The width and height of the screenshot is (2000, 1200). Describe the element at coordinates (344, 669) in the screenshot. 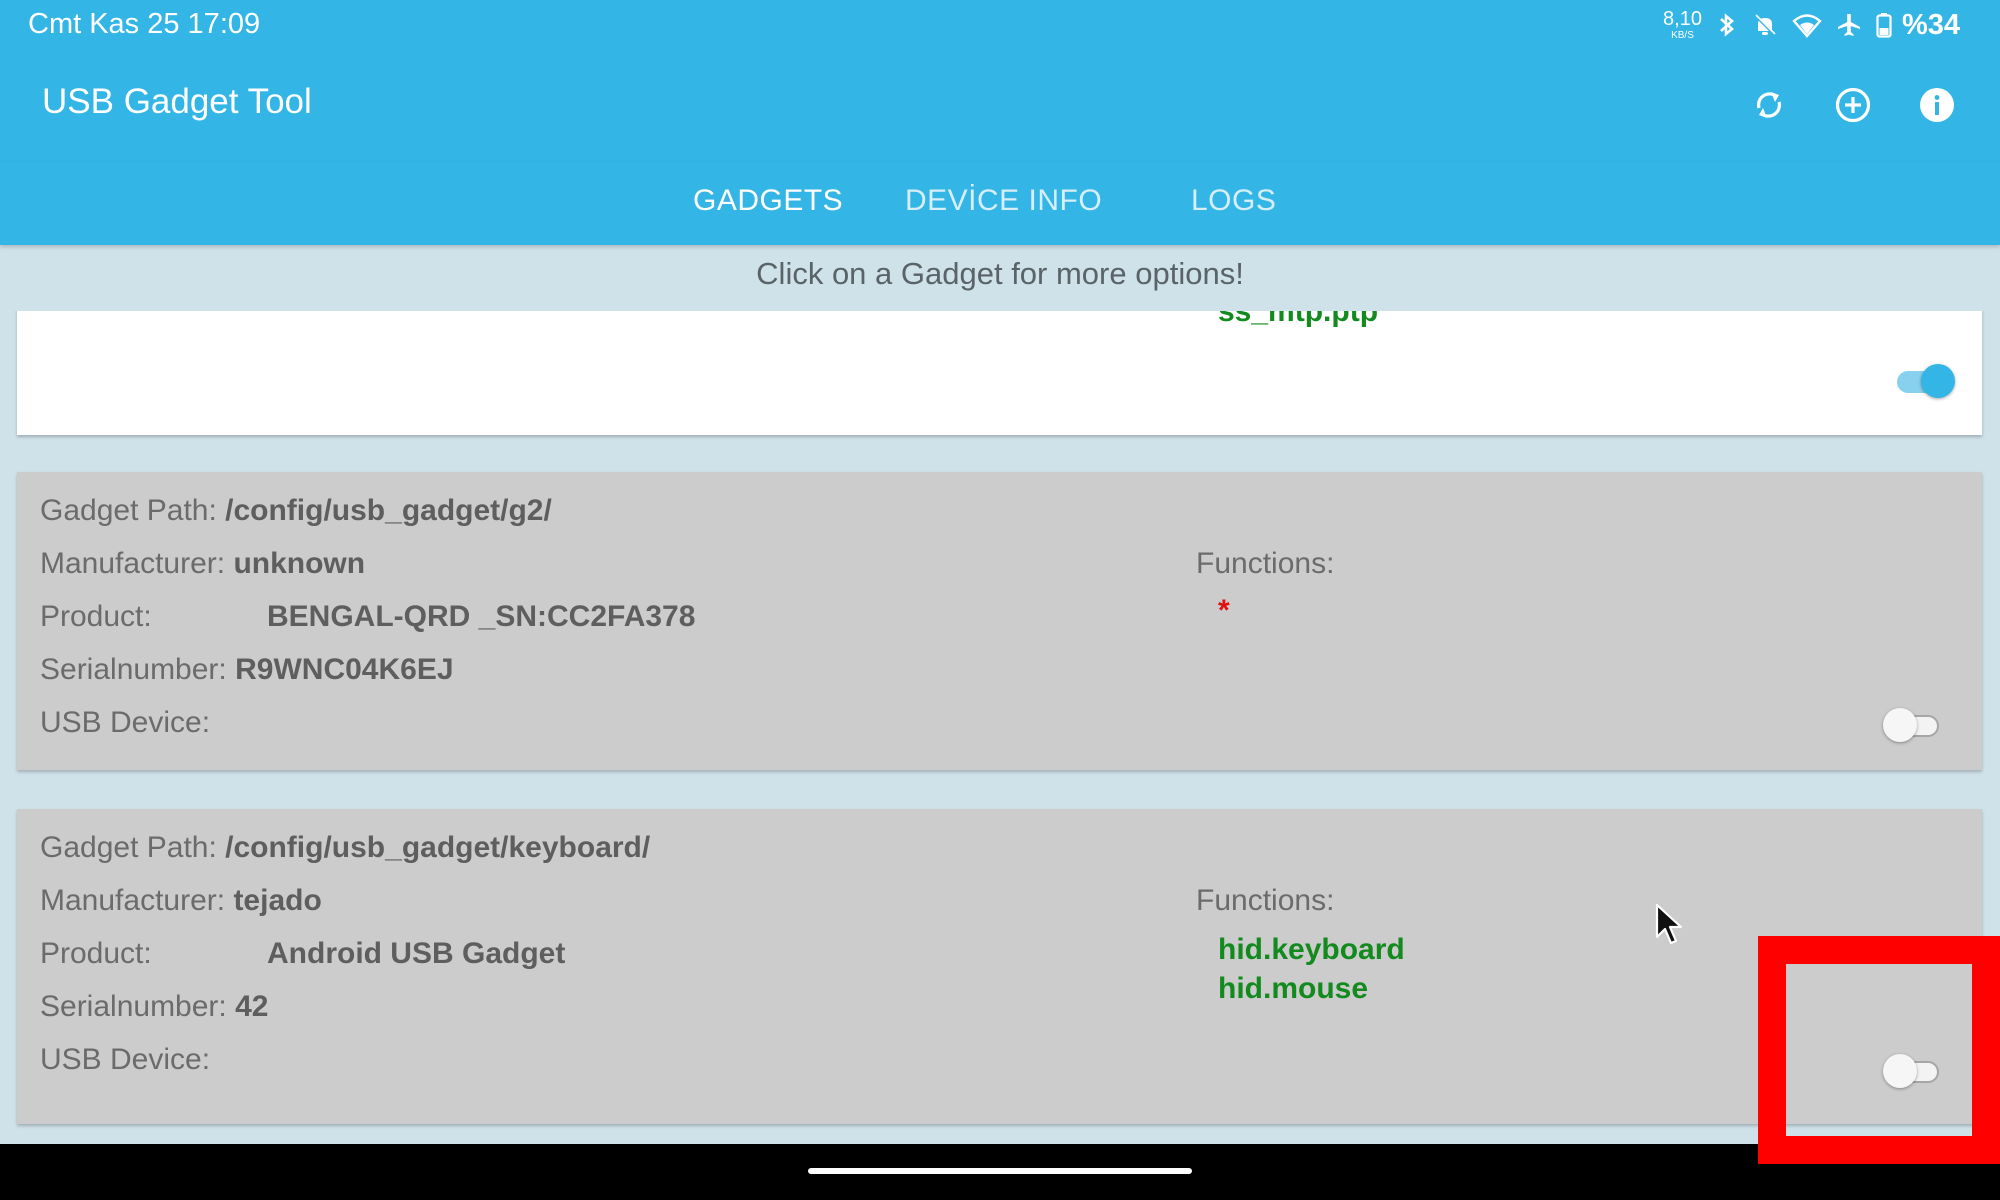

I see `serialnumber-value: R9WNC04K6EJ` at that location.